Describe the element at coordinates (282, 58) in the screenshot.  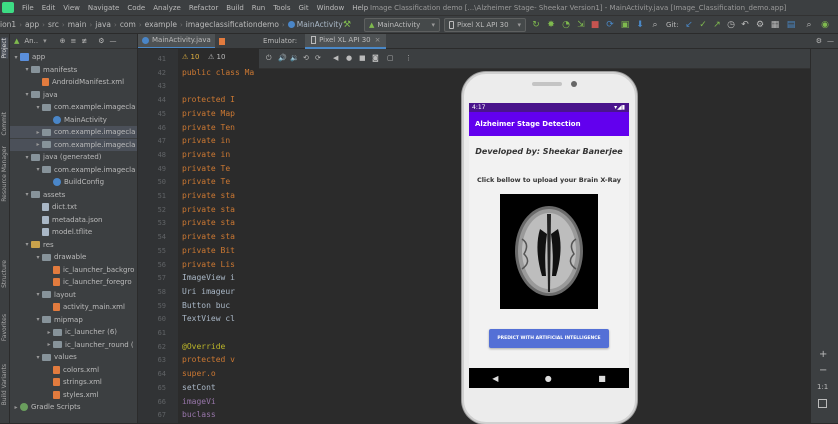
I see `volume-up-icon: 🔊` at that location.